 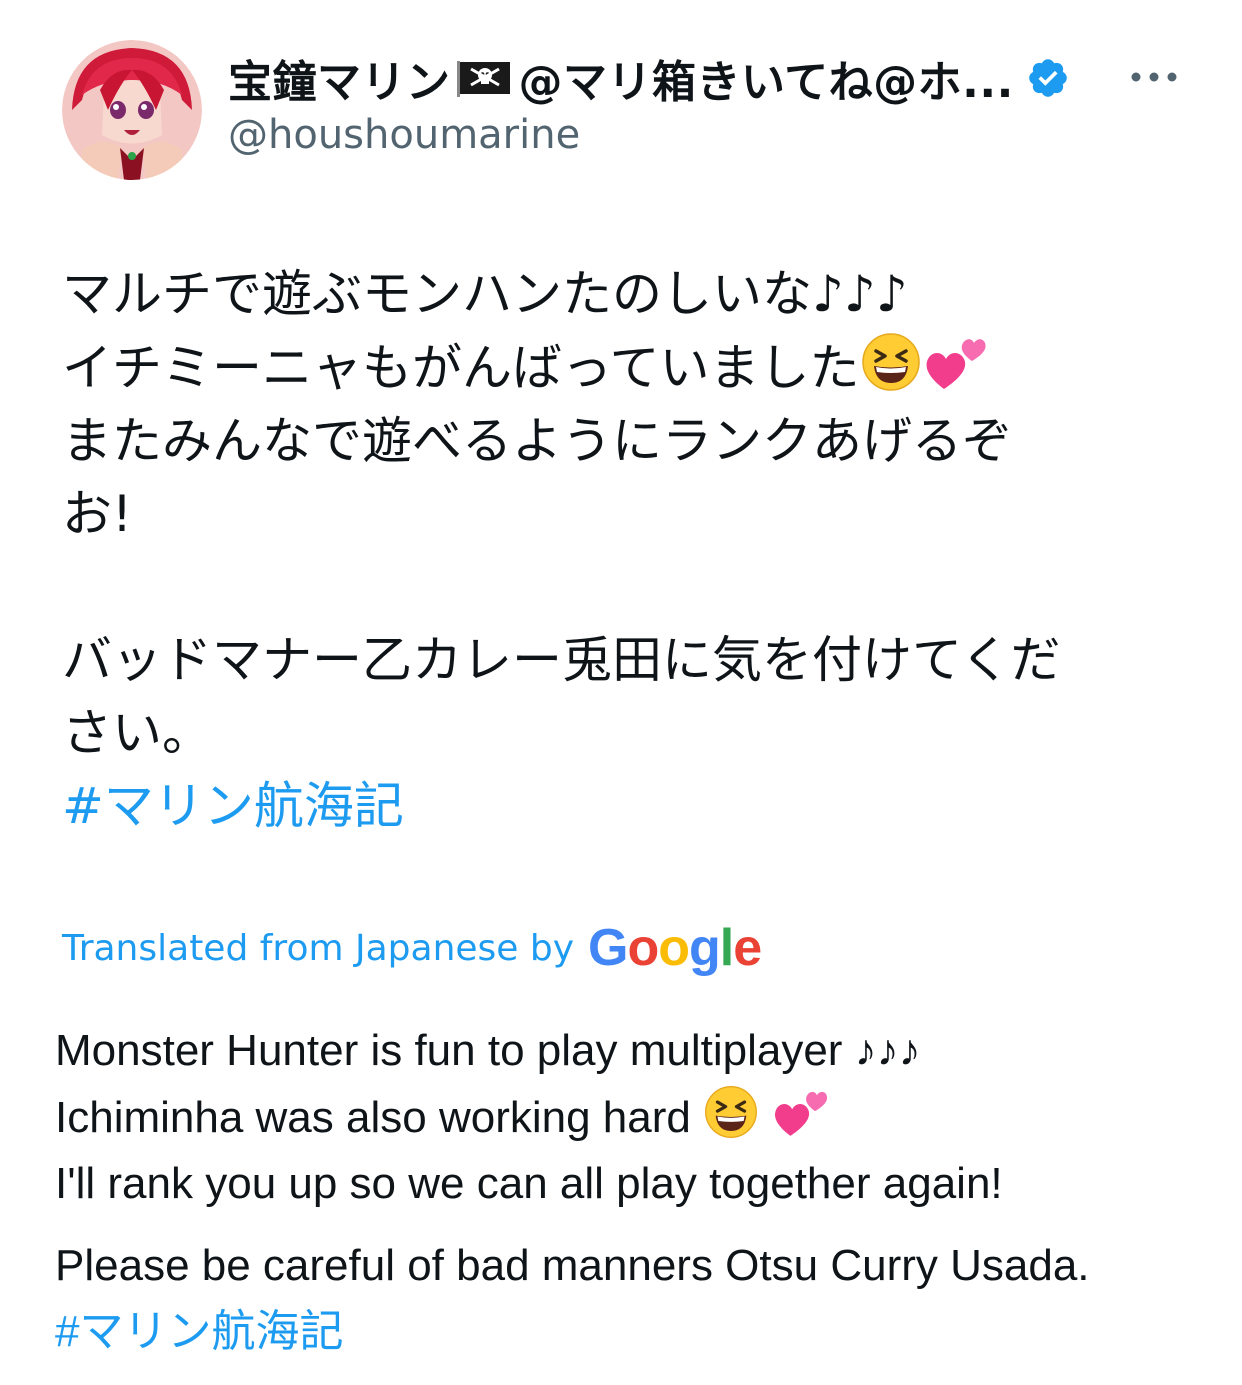 I want to click on tweet-line: お!, so click(x=97, y=514).